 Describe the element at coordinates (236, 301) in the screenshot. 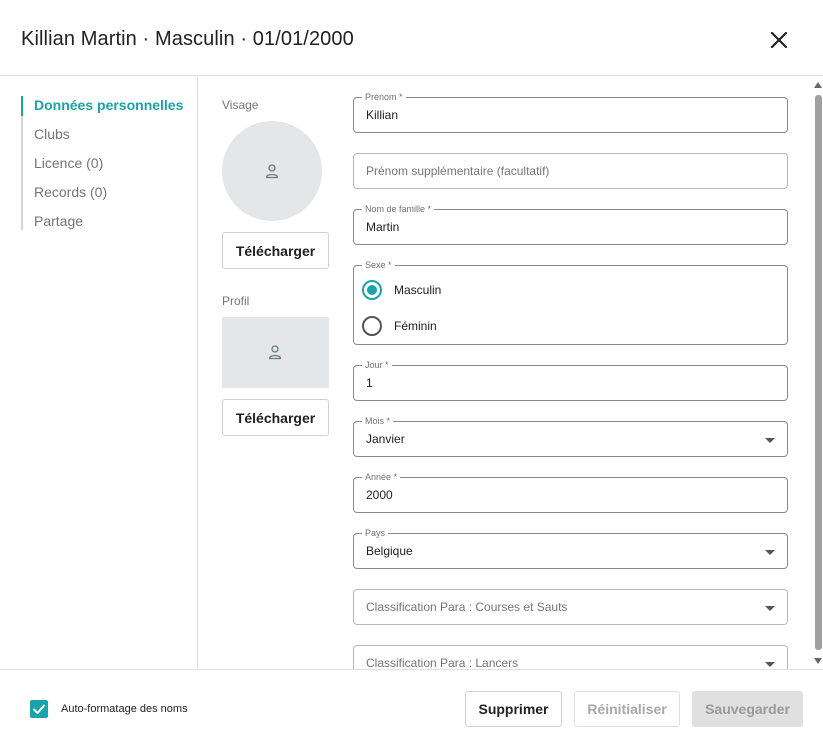

I see `profile-label: Profil` at that location.